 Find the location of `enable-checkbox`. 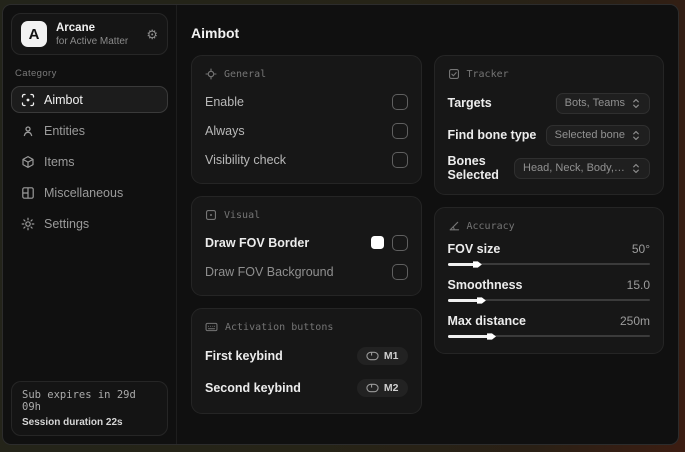

enable-checkbox is located at coordinates (399, 101).